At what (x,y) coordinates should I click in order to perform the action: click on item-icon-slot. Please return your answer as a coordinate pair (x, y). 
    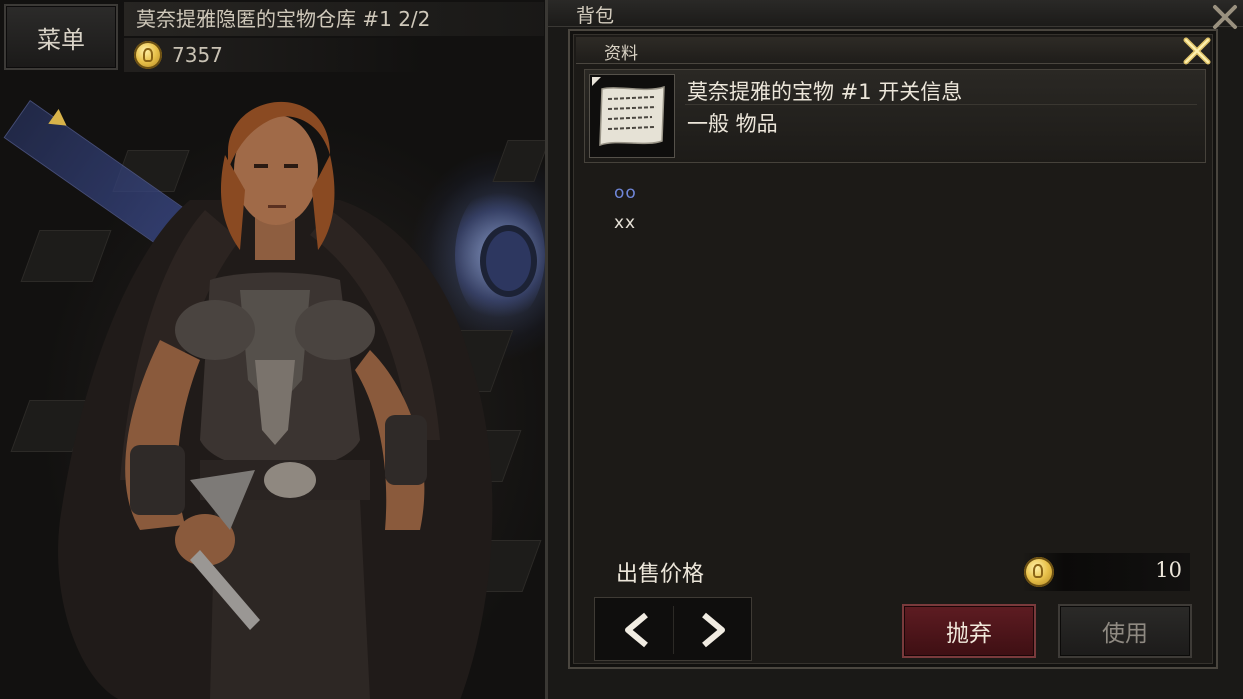
    Looking at the image, I should click on (632, 116).